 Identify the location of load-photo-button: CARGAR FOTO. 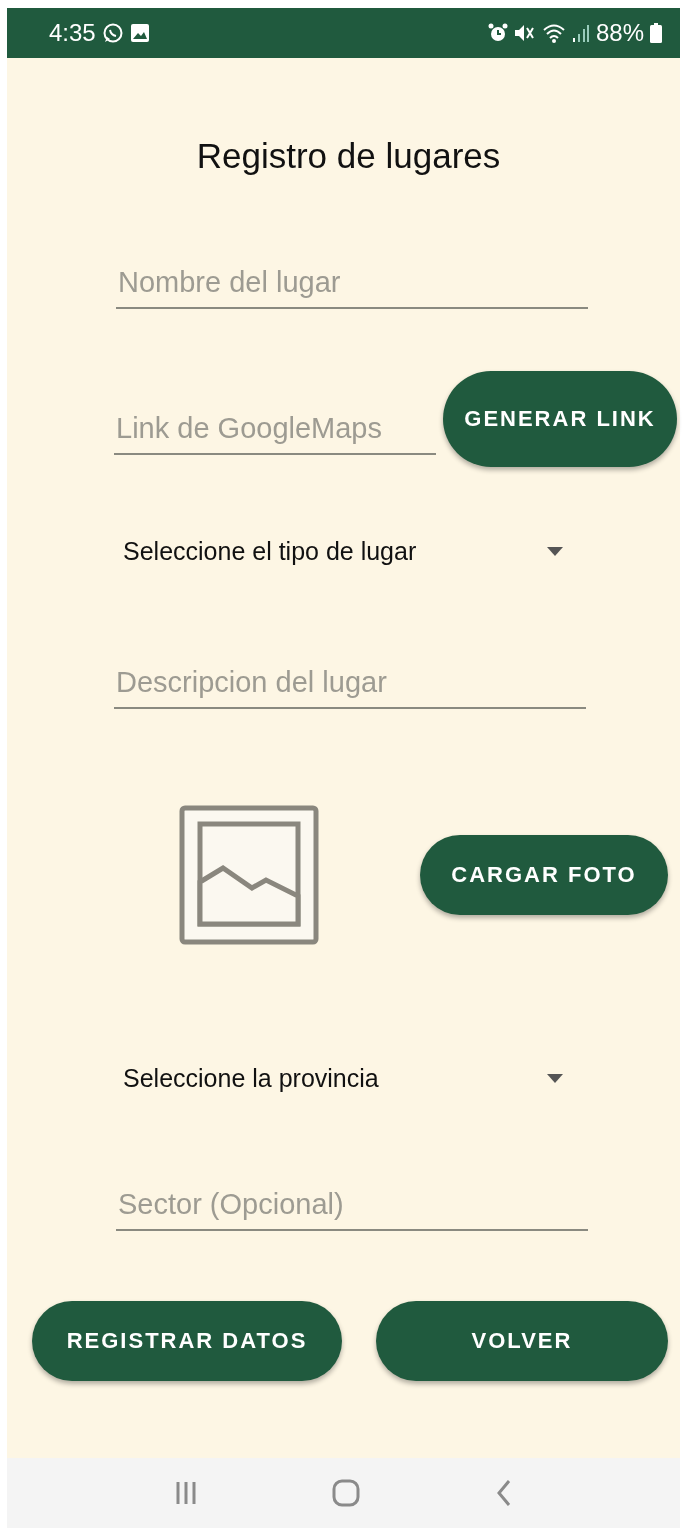
(544, 875).